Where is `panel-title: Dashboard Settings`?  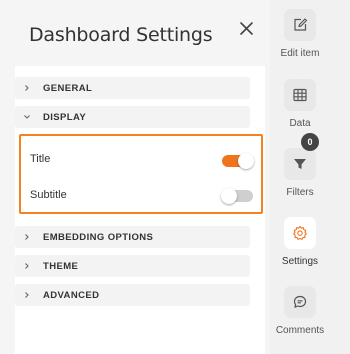
panel-title: Dashboard Settings is located at coordinates (121, 35).